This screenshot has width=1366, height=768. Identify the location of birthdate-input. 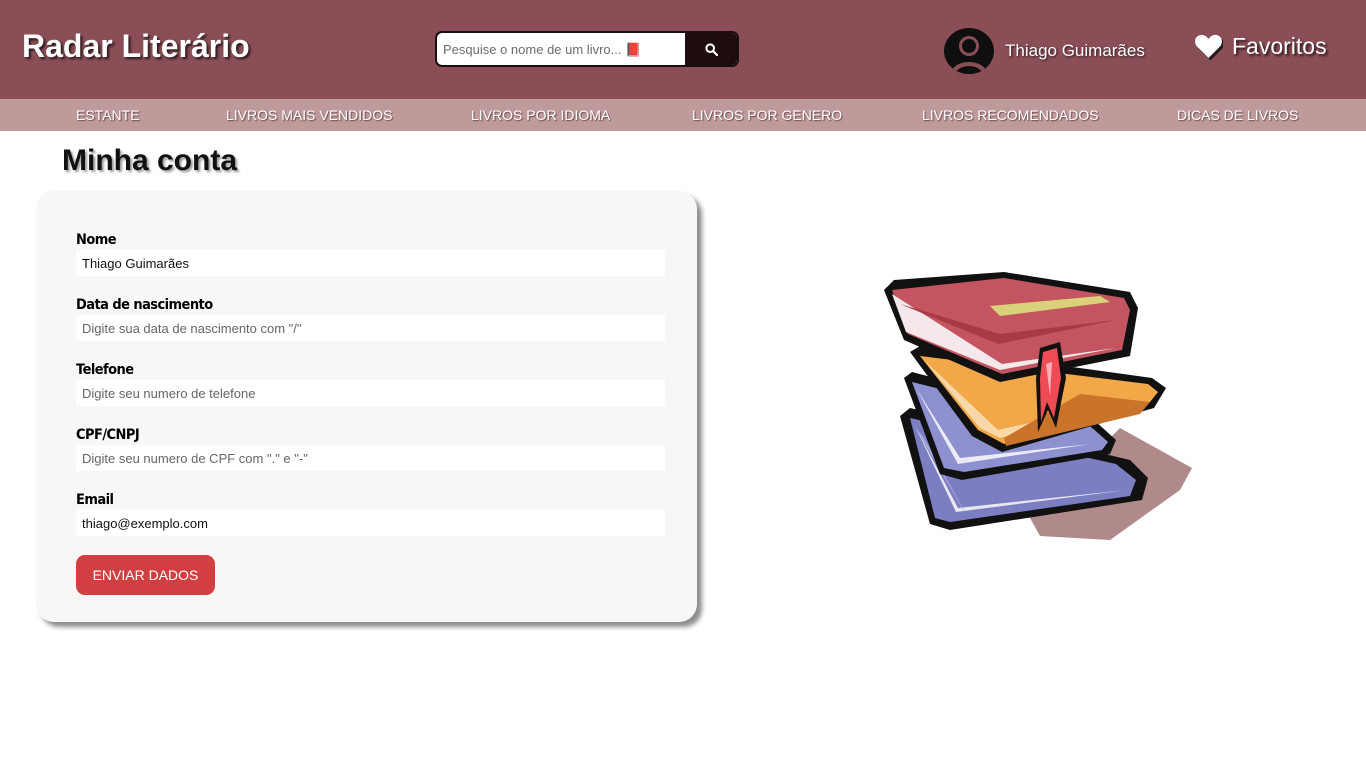
(370, 328).